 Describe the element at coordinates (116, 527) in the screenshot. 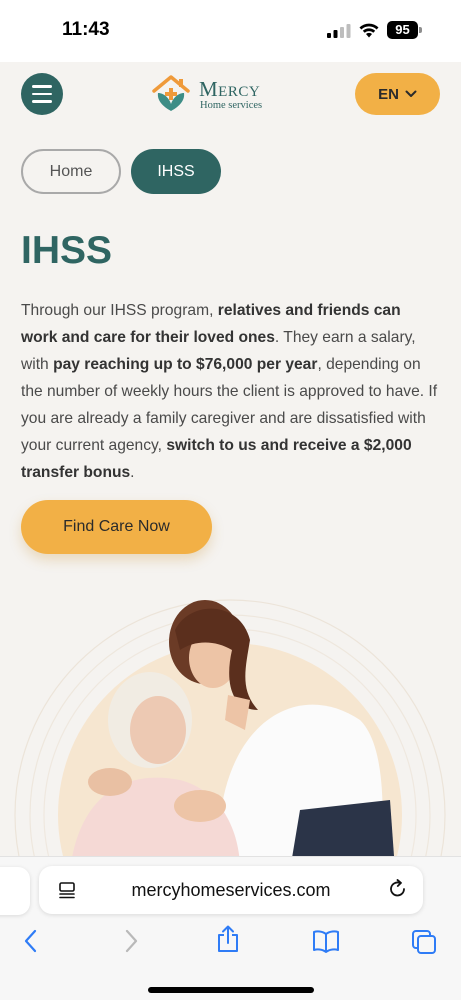

I see `find-care-now-button: Find Care Now` at that location.